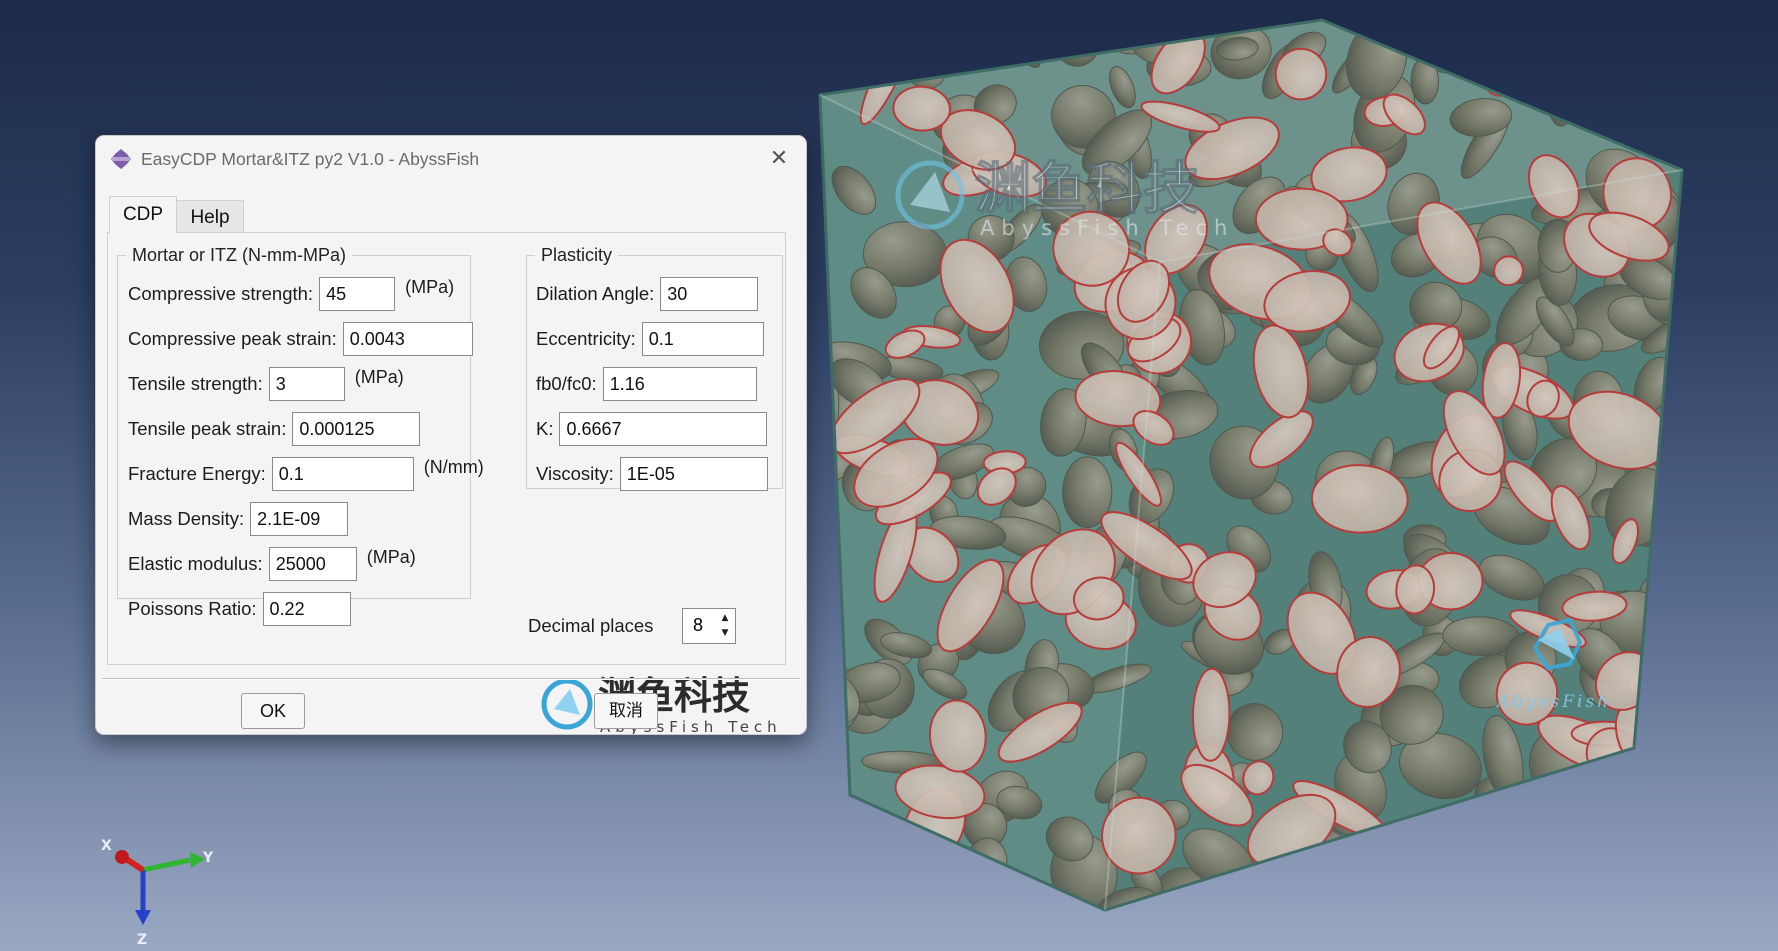 This screenshot has width=1778, height=951. Describe the element at coordinates (197, 473) in the screenshot. I see `fracture-energy-label: Fracture Energy:` at that location.